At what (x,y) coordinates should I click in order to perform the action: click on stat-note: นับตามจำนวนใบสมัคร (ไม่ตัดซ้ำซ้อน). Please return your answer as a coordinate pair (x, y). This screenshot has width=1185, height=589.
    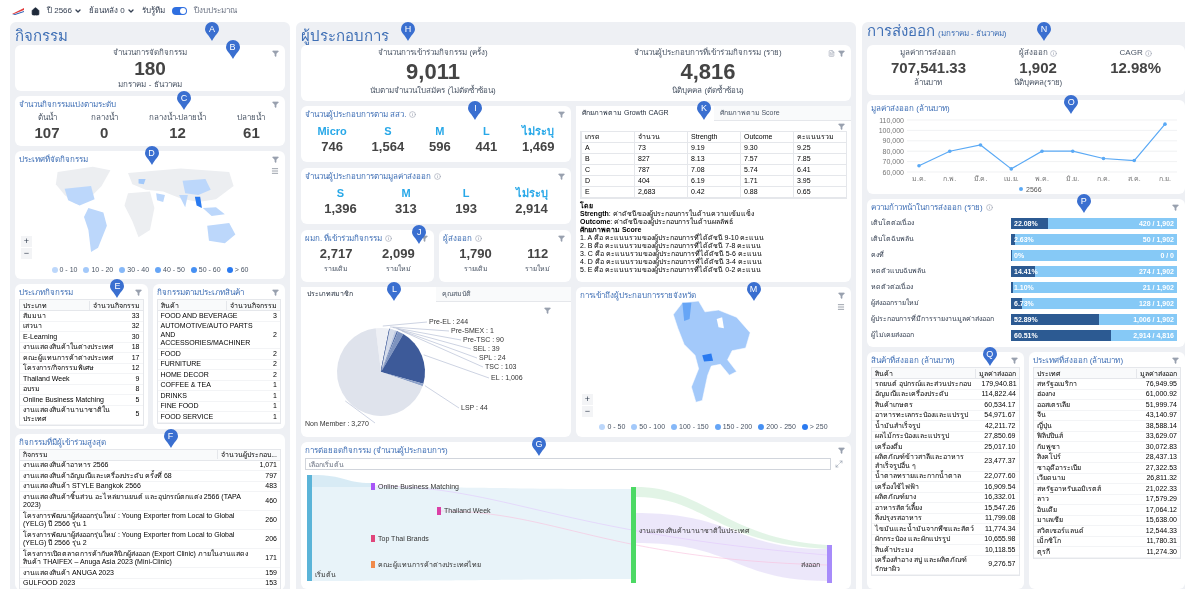
    Looking at the image, I should click on (433, 91).